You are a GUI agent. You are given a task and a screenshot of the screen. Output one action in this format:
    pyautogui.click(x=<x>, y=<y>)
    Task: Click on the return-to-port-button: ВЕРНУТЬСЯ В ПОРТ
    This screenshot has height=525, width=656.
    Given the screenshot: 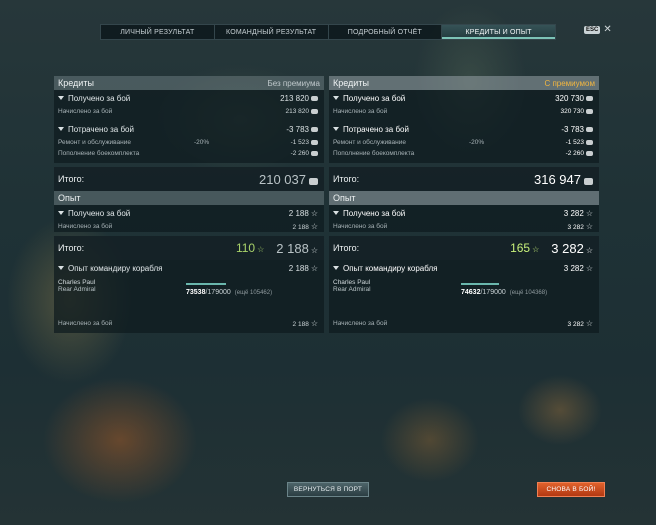 What is the action you would take?
    pyautogui.click(x=328, y=489)
    